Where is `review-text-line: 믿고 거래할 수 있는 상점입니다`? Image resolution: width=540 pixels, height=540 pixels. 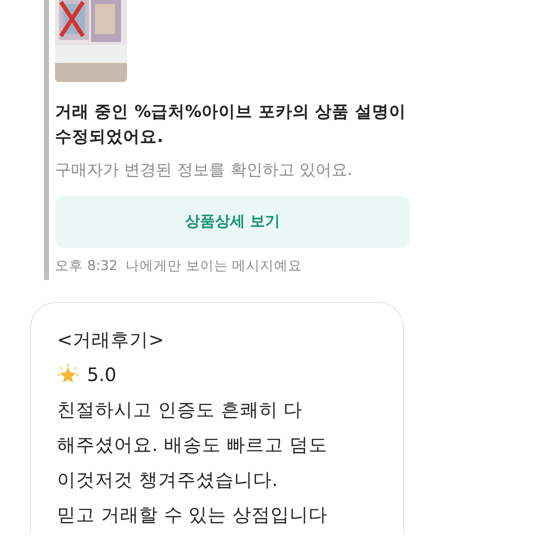
review-text-line: 믿고 거래할 수 있는 상점입니다 is located at coordinates (193, 516).